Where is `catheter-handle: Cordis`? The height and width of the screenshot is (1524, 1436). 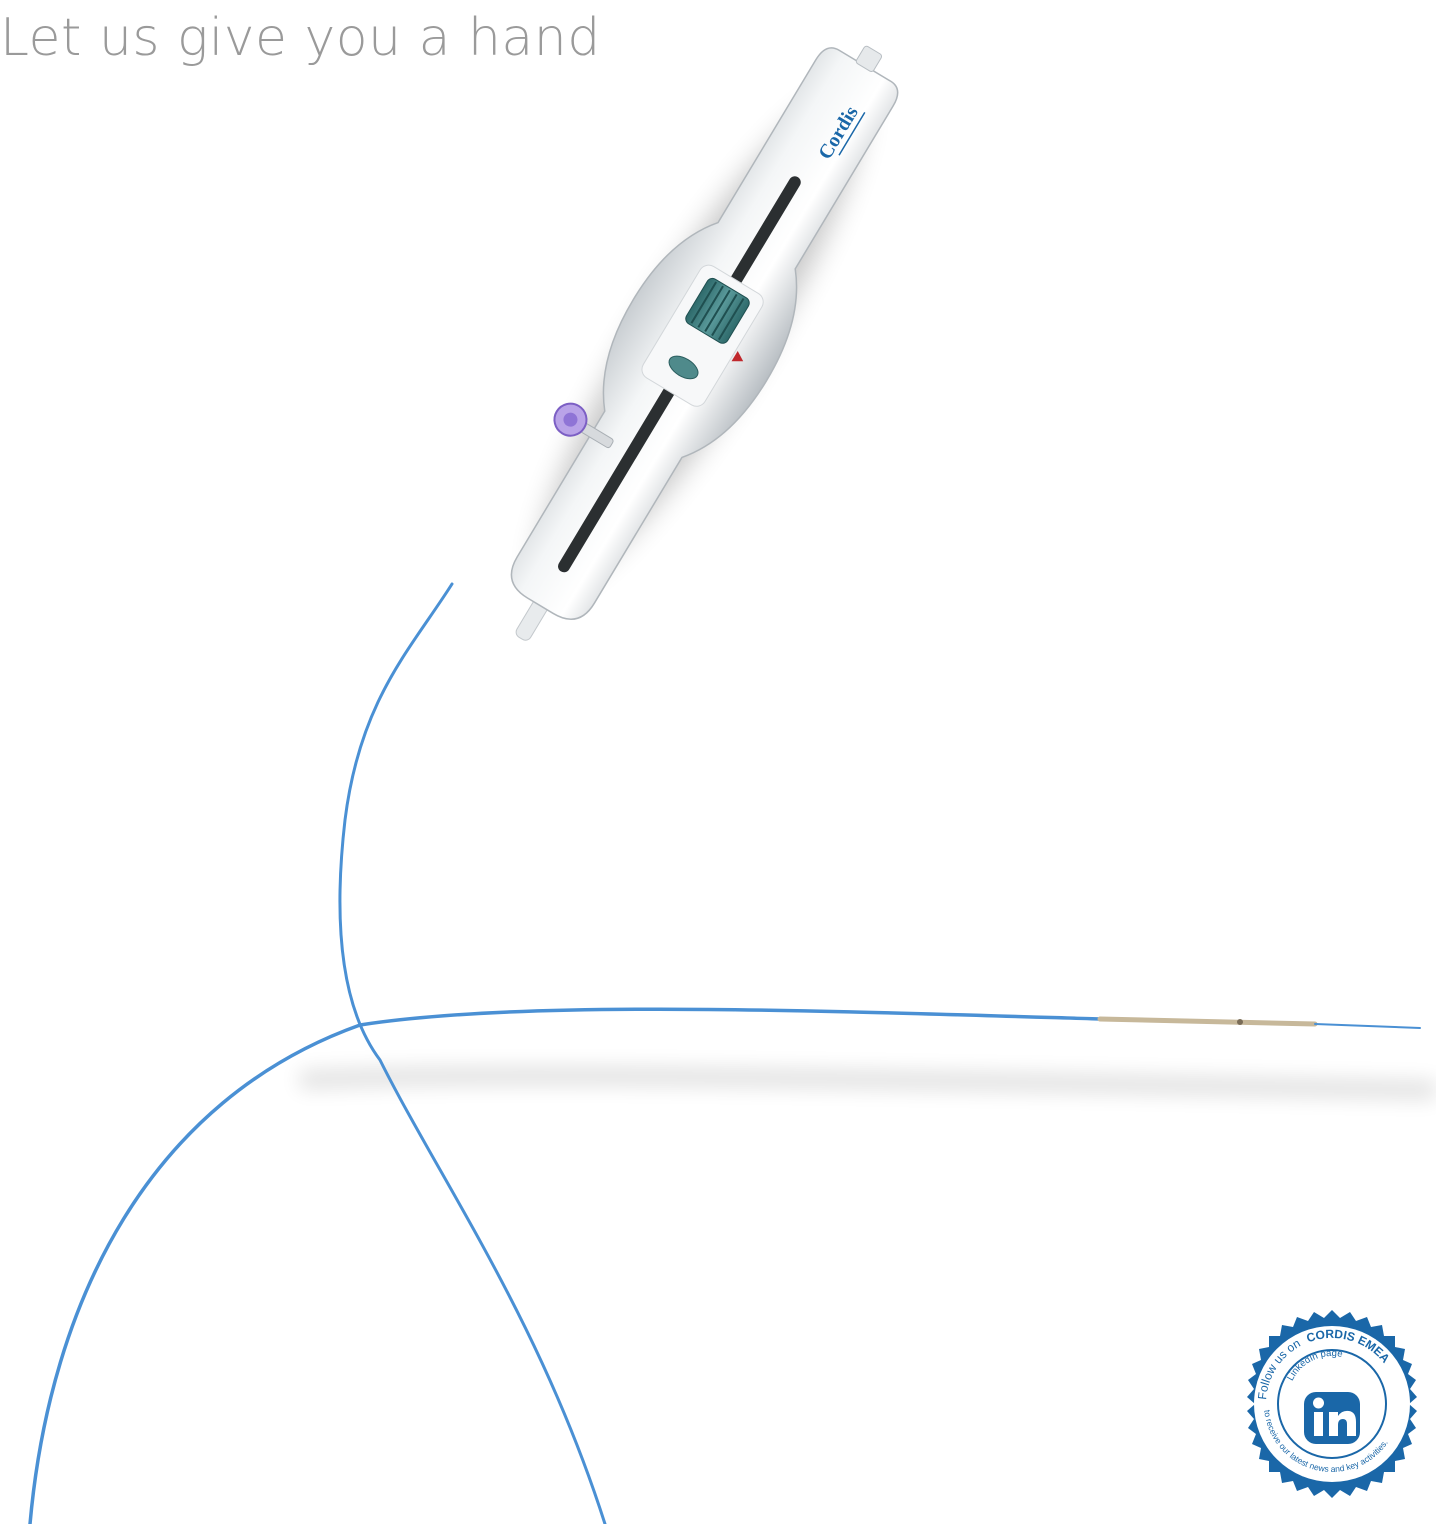
catheter-handle: Cordis is located at coordinates (704, 343).